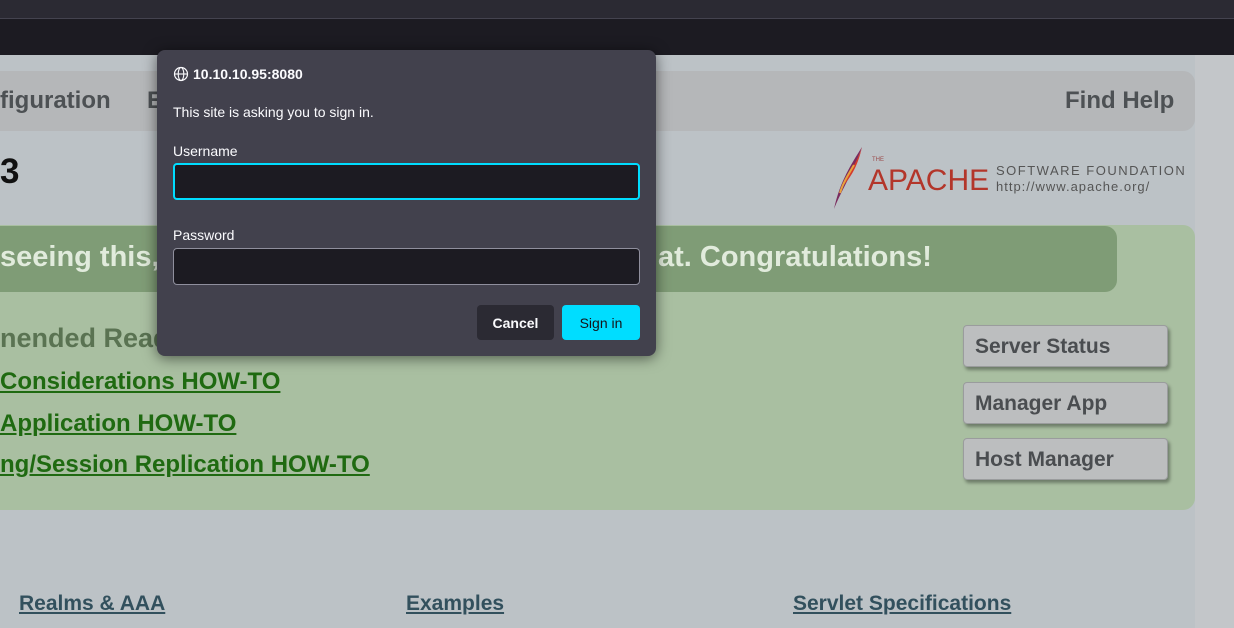 This screenshot has width=1234, height=628. What do you see at coordinates (181, 74) in the screenshot?
I see `globe-icon` at bounding box center [181, 74].